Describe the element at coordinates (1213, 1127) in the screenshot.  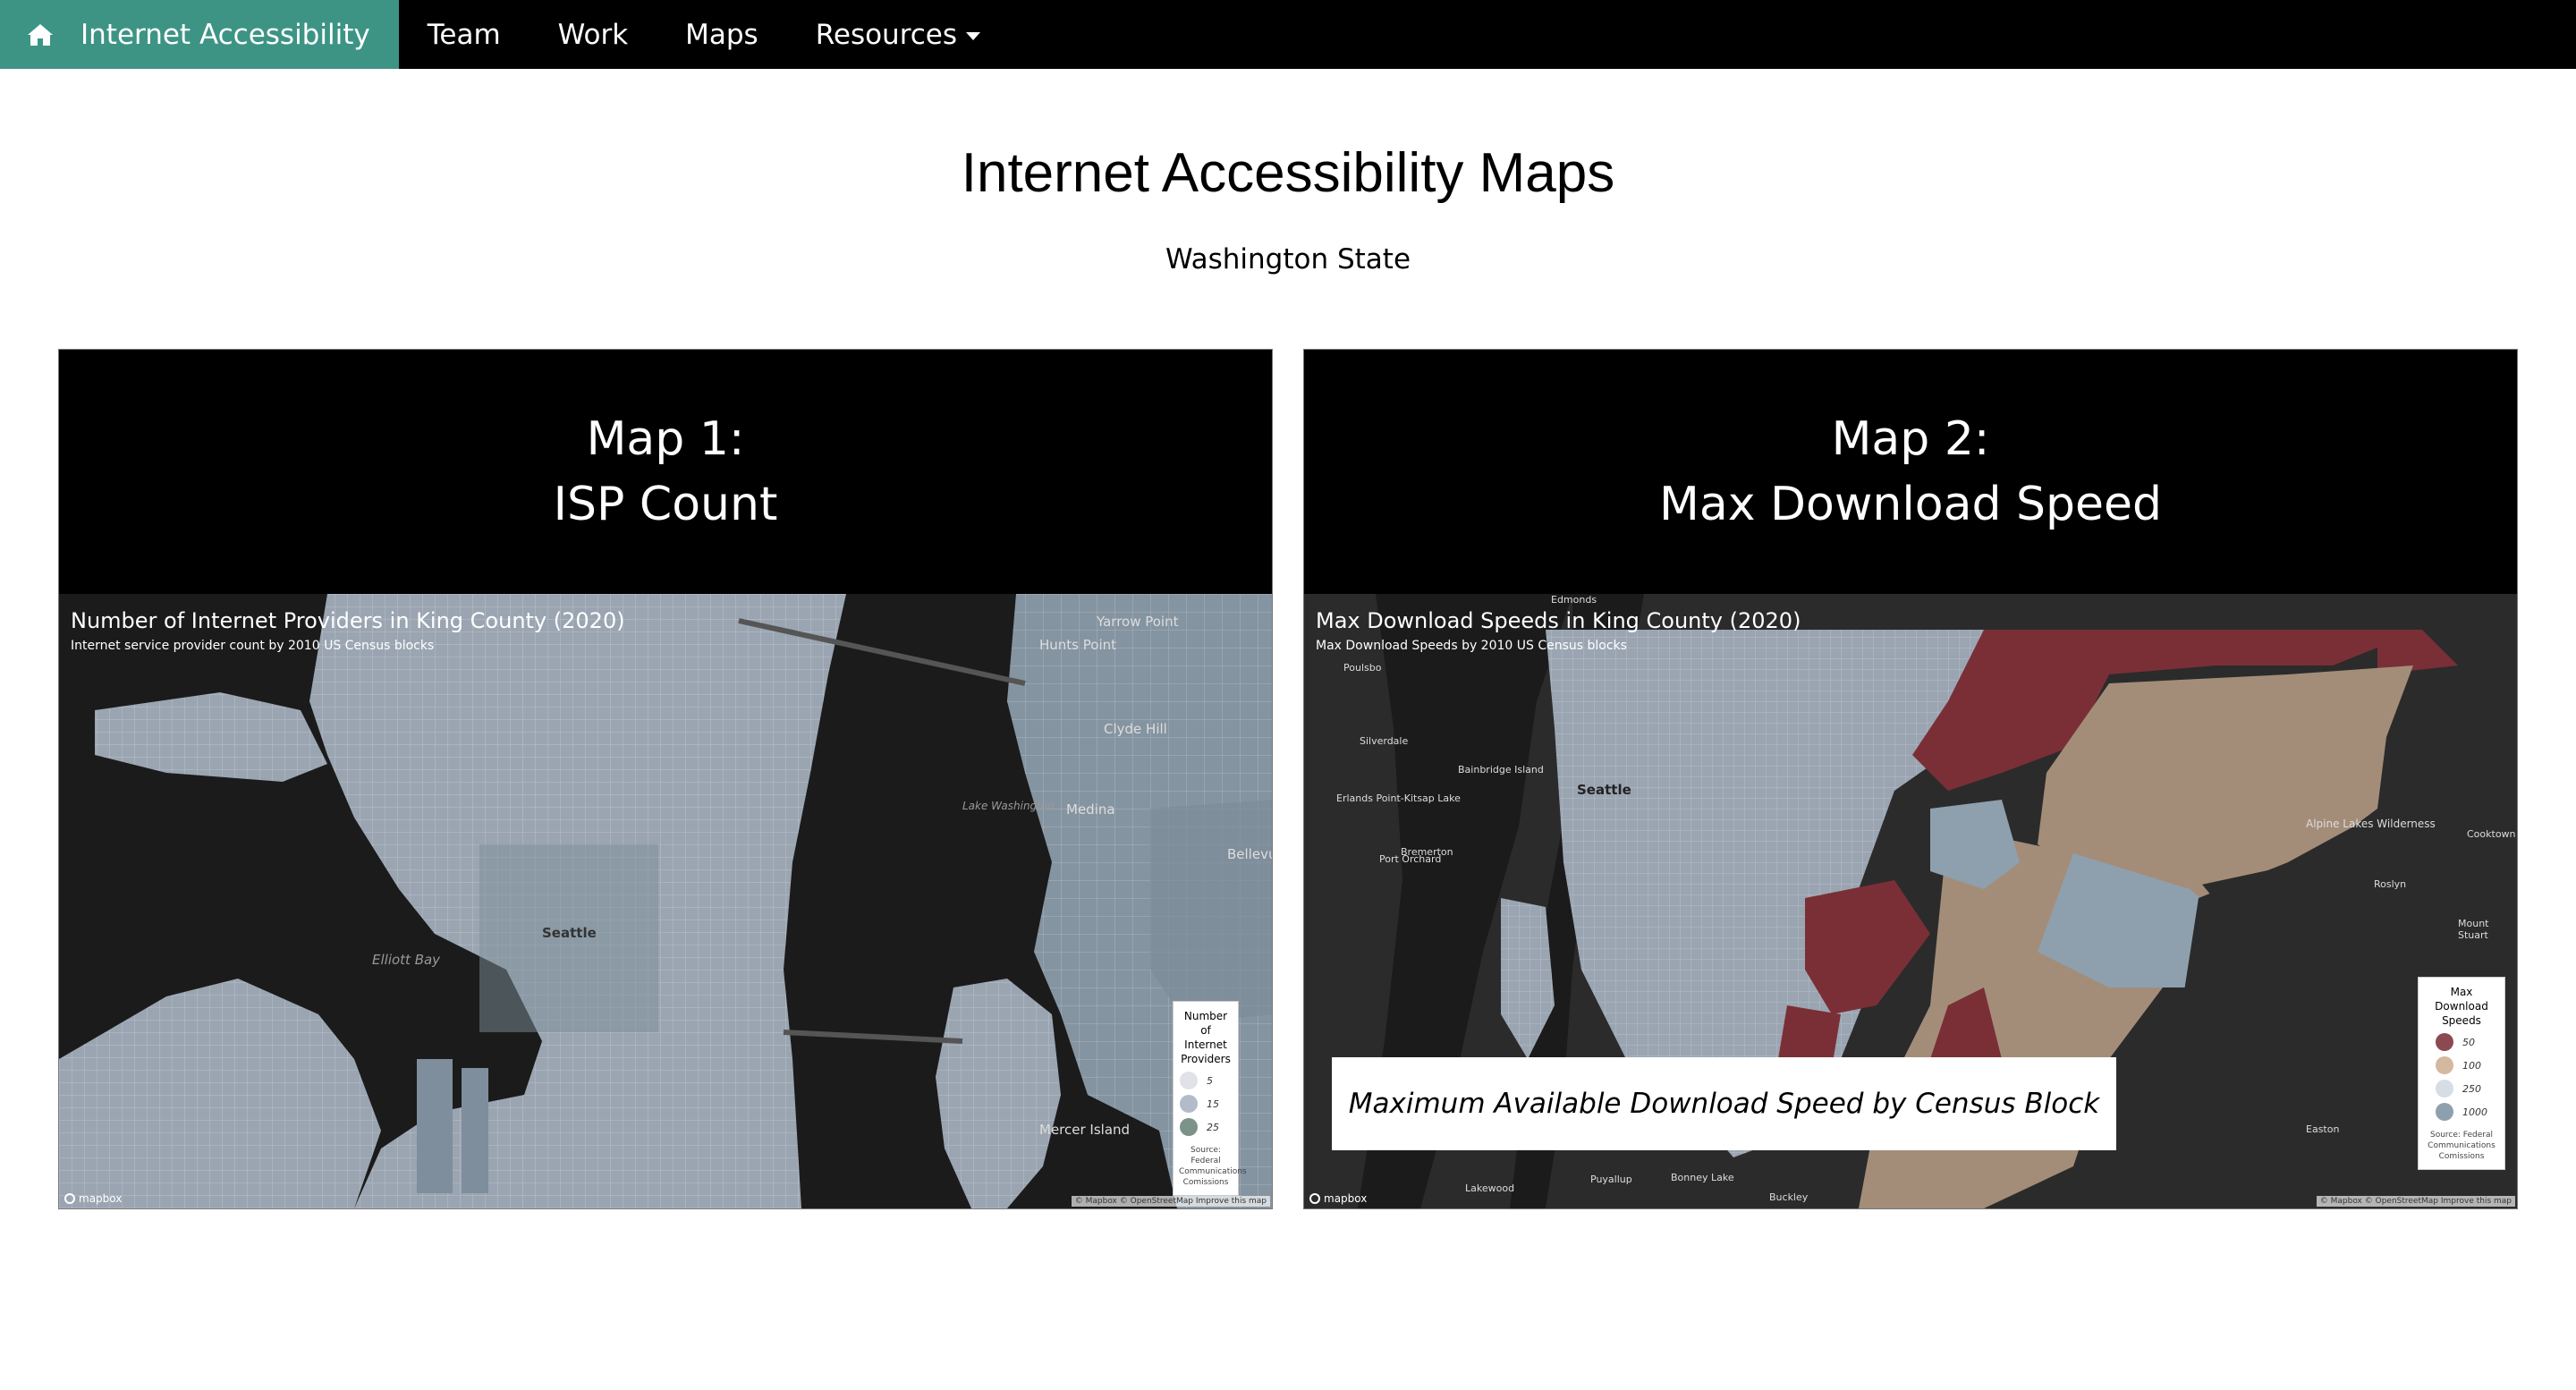
I see `legend-value: 25` at that location.